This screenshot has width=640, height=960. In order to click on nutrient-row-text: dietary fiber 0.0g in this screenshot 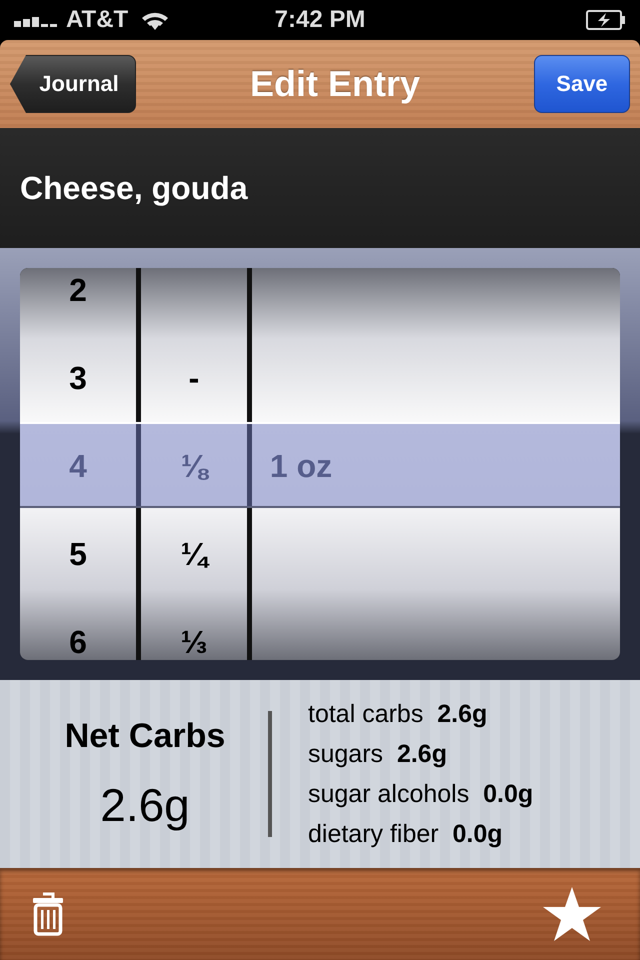, I will do `click(406, 834)`.